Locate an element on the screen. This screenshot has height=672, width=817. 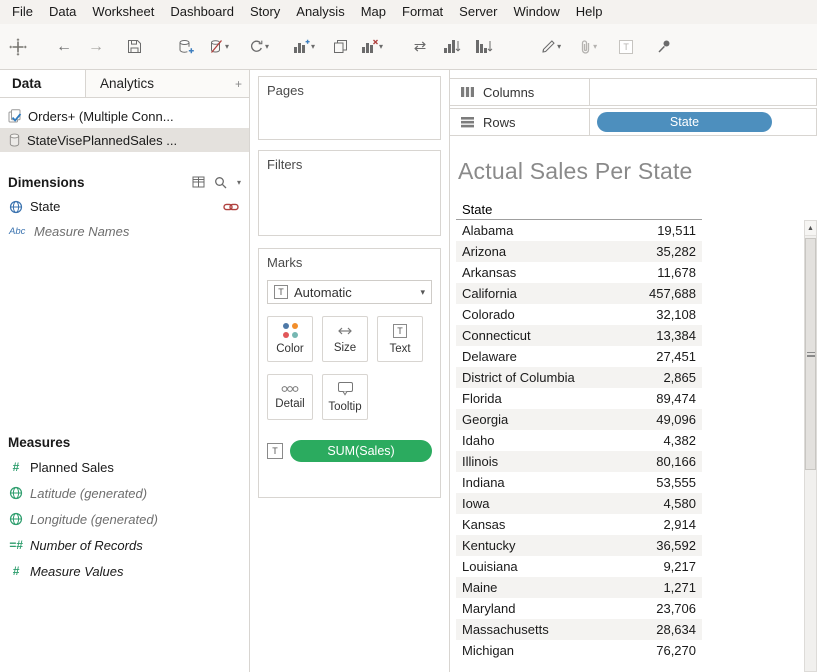
new-worksheet-icon: ▾ is located at coordinates (304, 47).